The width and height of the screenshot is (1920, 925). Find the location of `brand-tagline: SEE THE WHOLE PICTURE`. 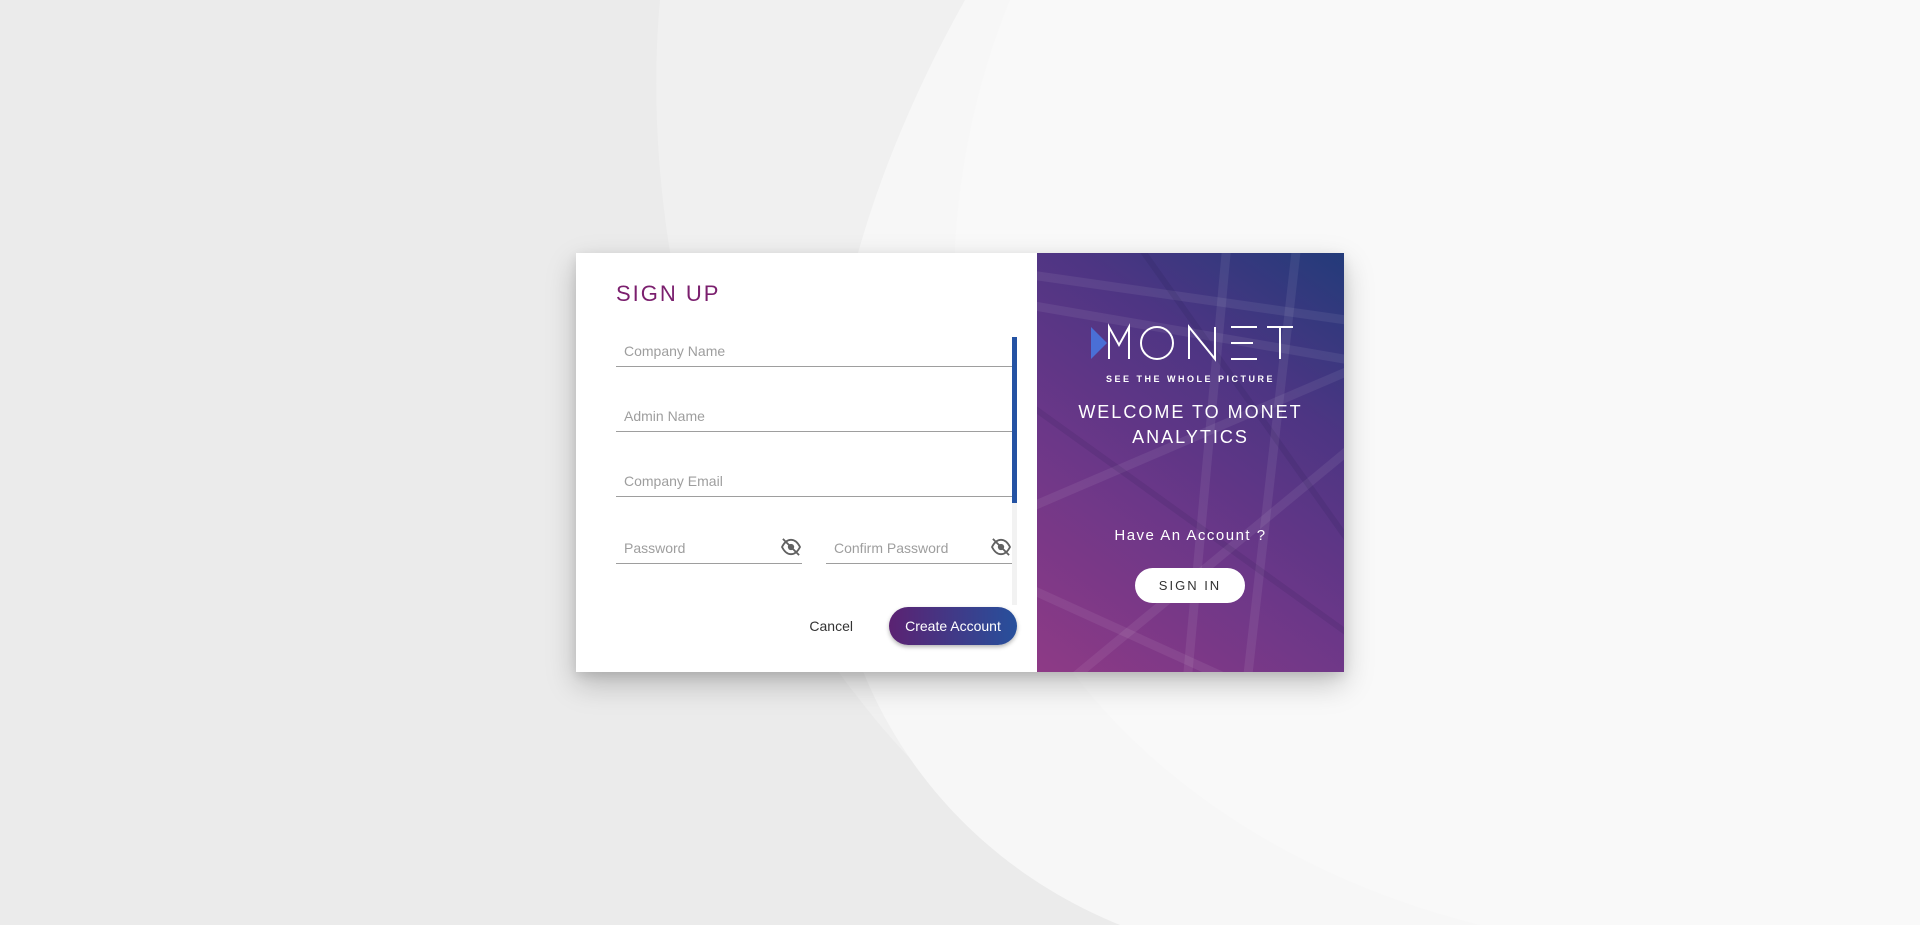

brand-tagline: SEE THE WHOLE PICTURE is located at coordinates (1190, 379).